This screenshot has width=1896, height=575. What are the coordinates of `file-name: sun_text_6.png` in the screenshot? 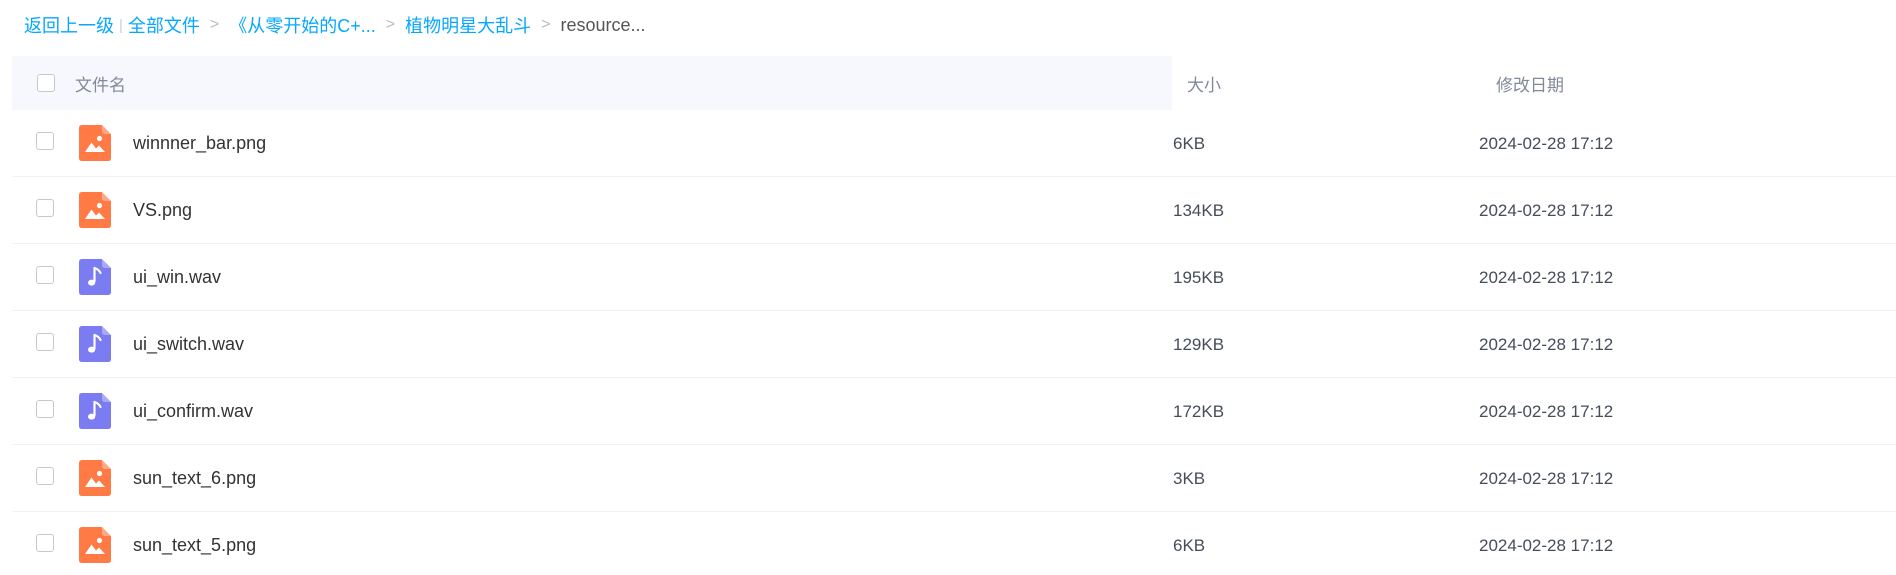 It's located at (194, 478).